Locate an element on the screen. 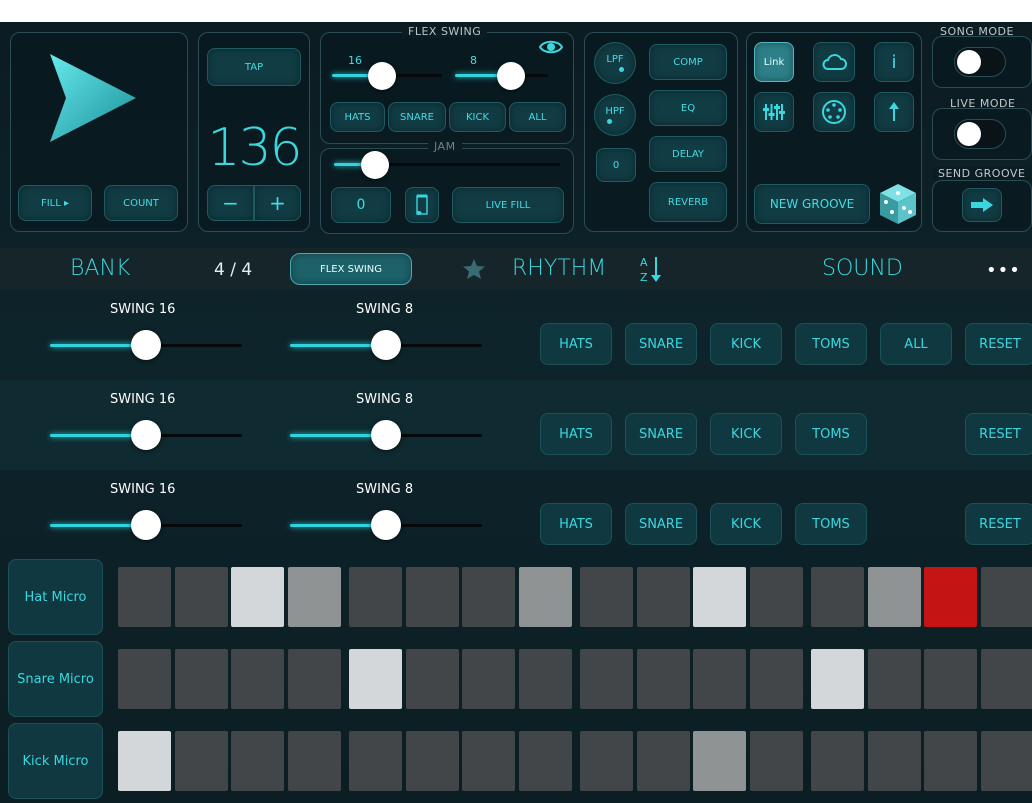  tab-flex-swing: FLEX SWING is located at coordinates (351, 269).